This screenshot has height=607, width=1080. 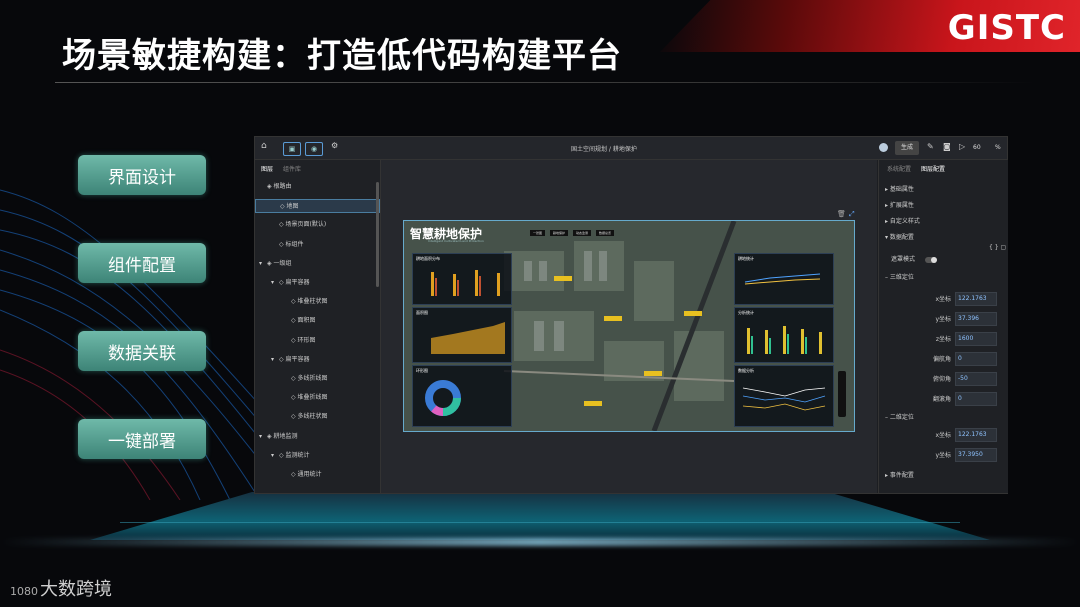 What do you see at coordinates (317, 379) in the screenshot?
I see `tree-item: ◇ 多线折线图` at bounding box center [317, 379].